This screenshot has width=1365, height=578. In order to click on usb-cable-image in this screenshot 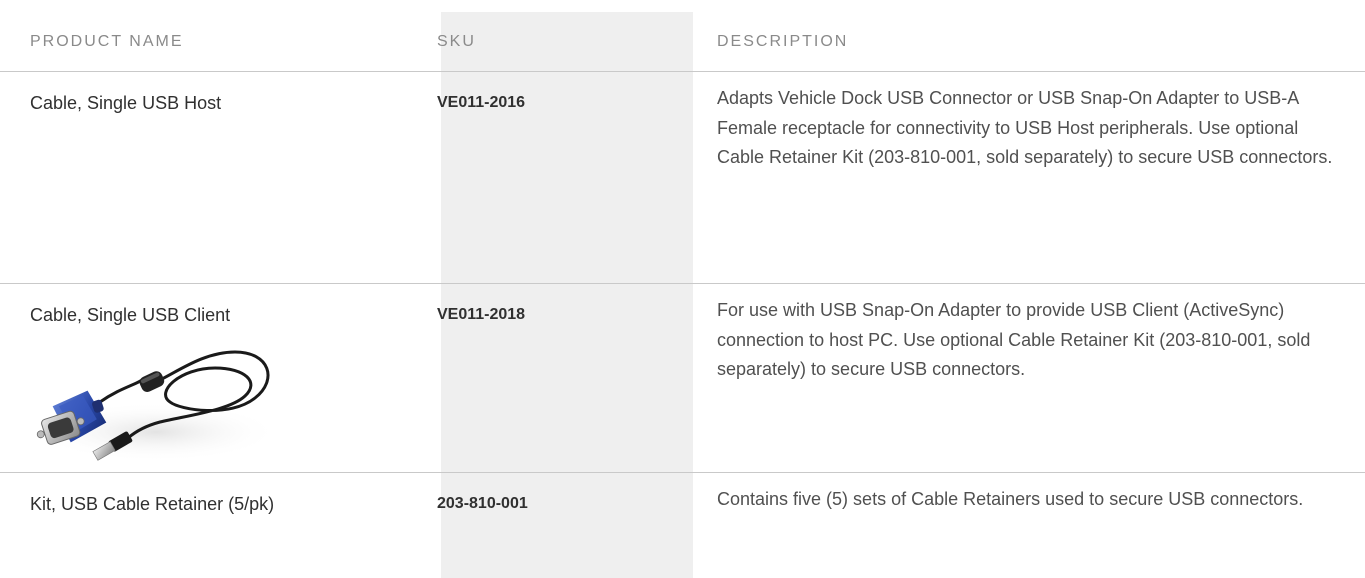, I will do `click(156, 400)`.